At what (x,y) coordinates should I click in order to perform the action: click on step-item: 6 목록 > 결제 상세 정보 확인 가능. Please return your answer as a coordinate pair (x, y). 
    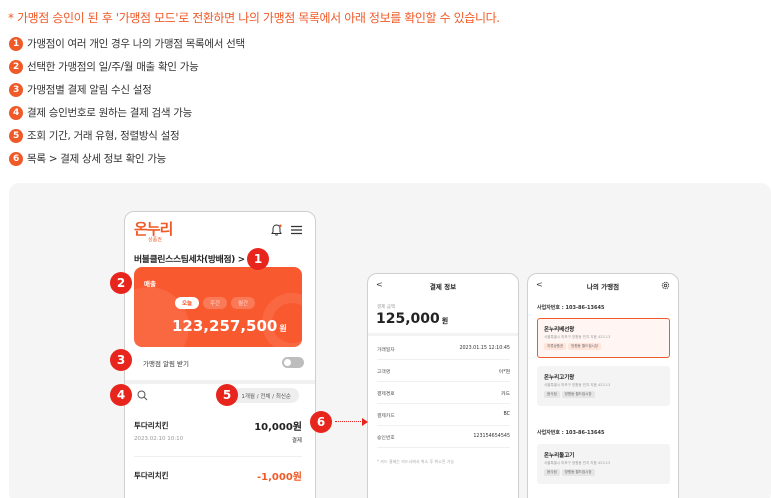
    Looking at the image, I should click on (127, 158).